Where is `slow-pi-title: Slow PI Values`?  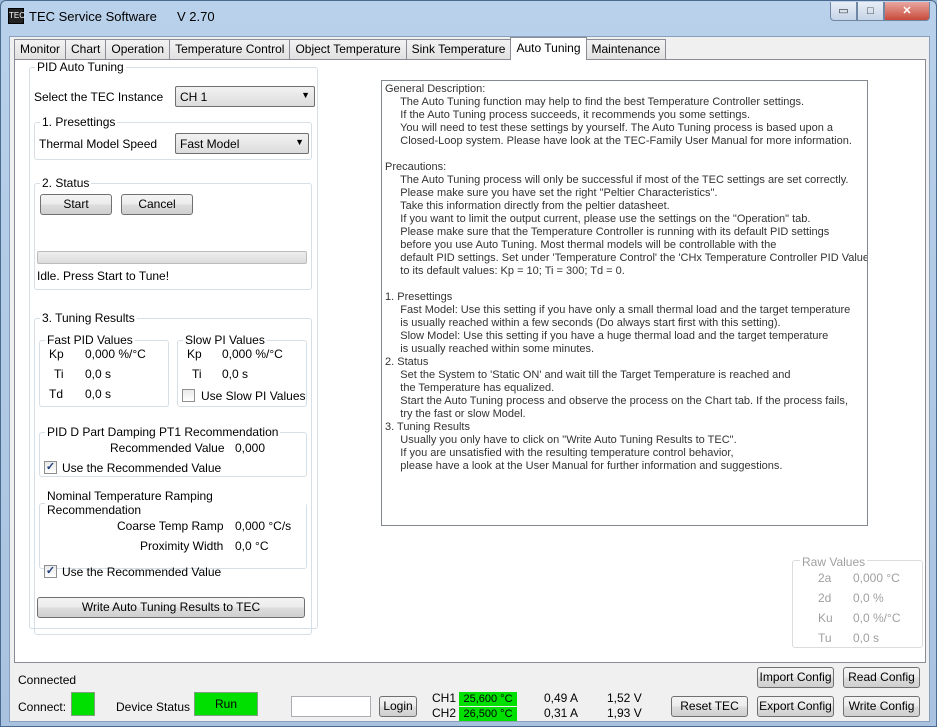 slow-pi-title: Slow PI Values is located at coordinates (225, 340).